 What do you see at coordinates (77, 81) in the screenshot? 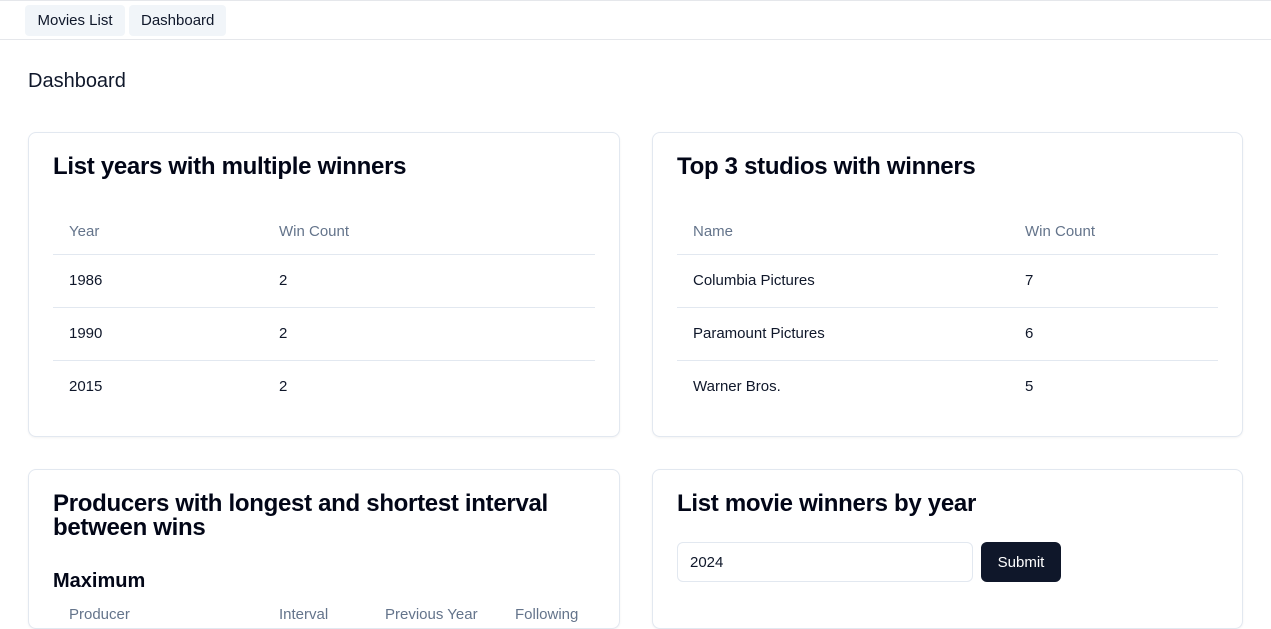
I see `page-title: Dashboard` at bounding box center [77, 81].